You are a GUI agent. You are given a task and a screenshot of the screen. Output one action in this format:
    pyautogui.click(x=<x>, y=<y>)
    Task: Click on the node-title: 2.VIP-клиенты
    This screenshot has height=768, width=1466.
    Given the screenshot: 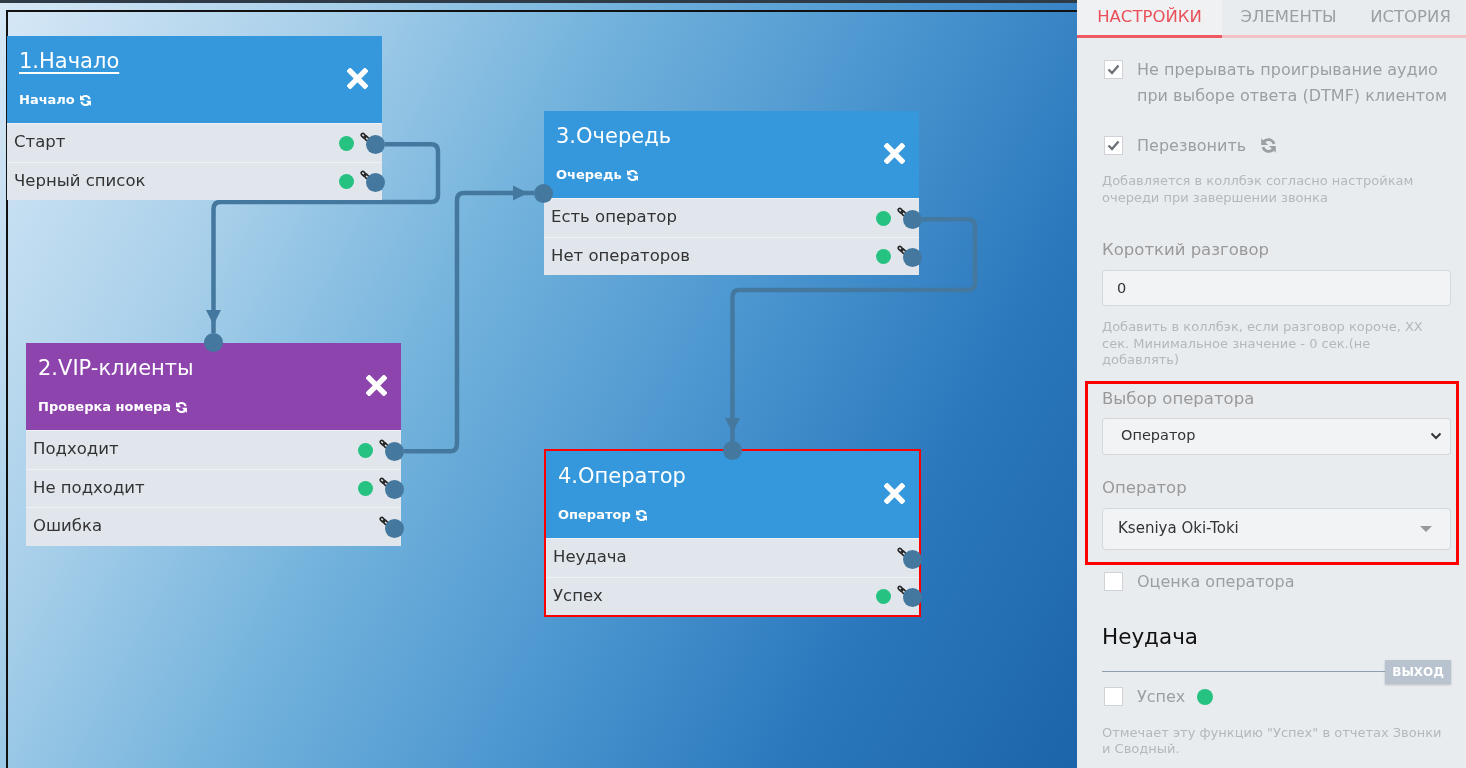 What is the action you would take?
    pyautogui.click(x=116, y=368)
    